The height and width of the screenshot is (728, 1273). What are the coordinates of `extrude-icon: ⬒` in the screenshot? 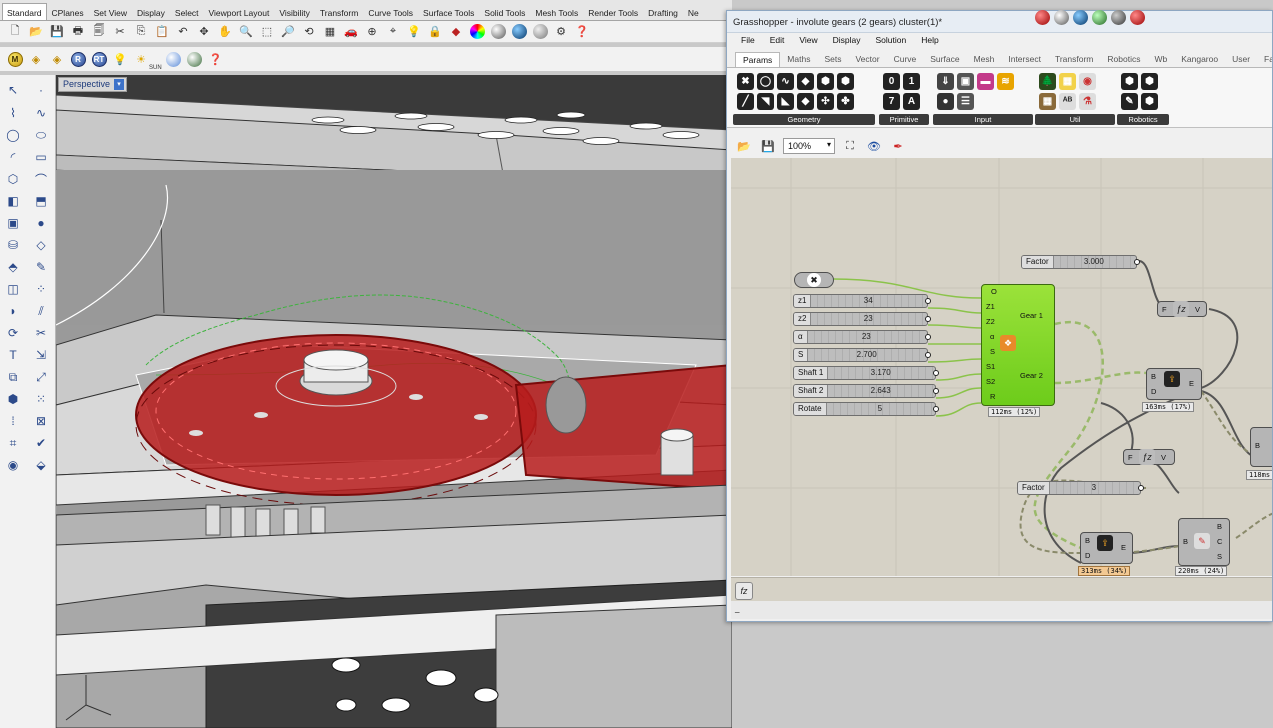 It's located at (41, 201).